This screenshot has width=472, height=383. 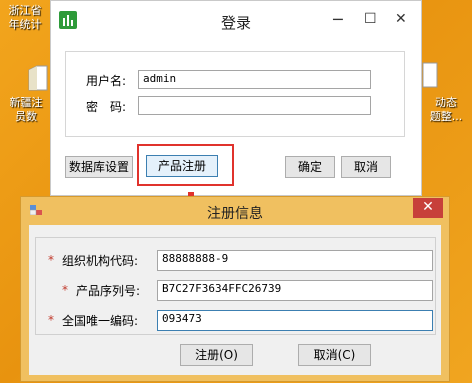 What do you see at coordinates (26, 110) in the screenshot?
I see `desktop-icon-label-2: 新疆注 员数` at bounding box center [26, 110].